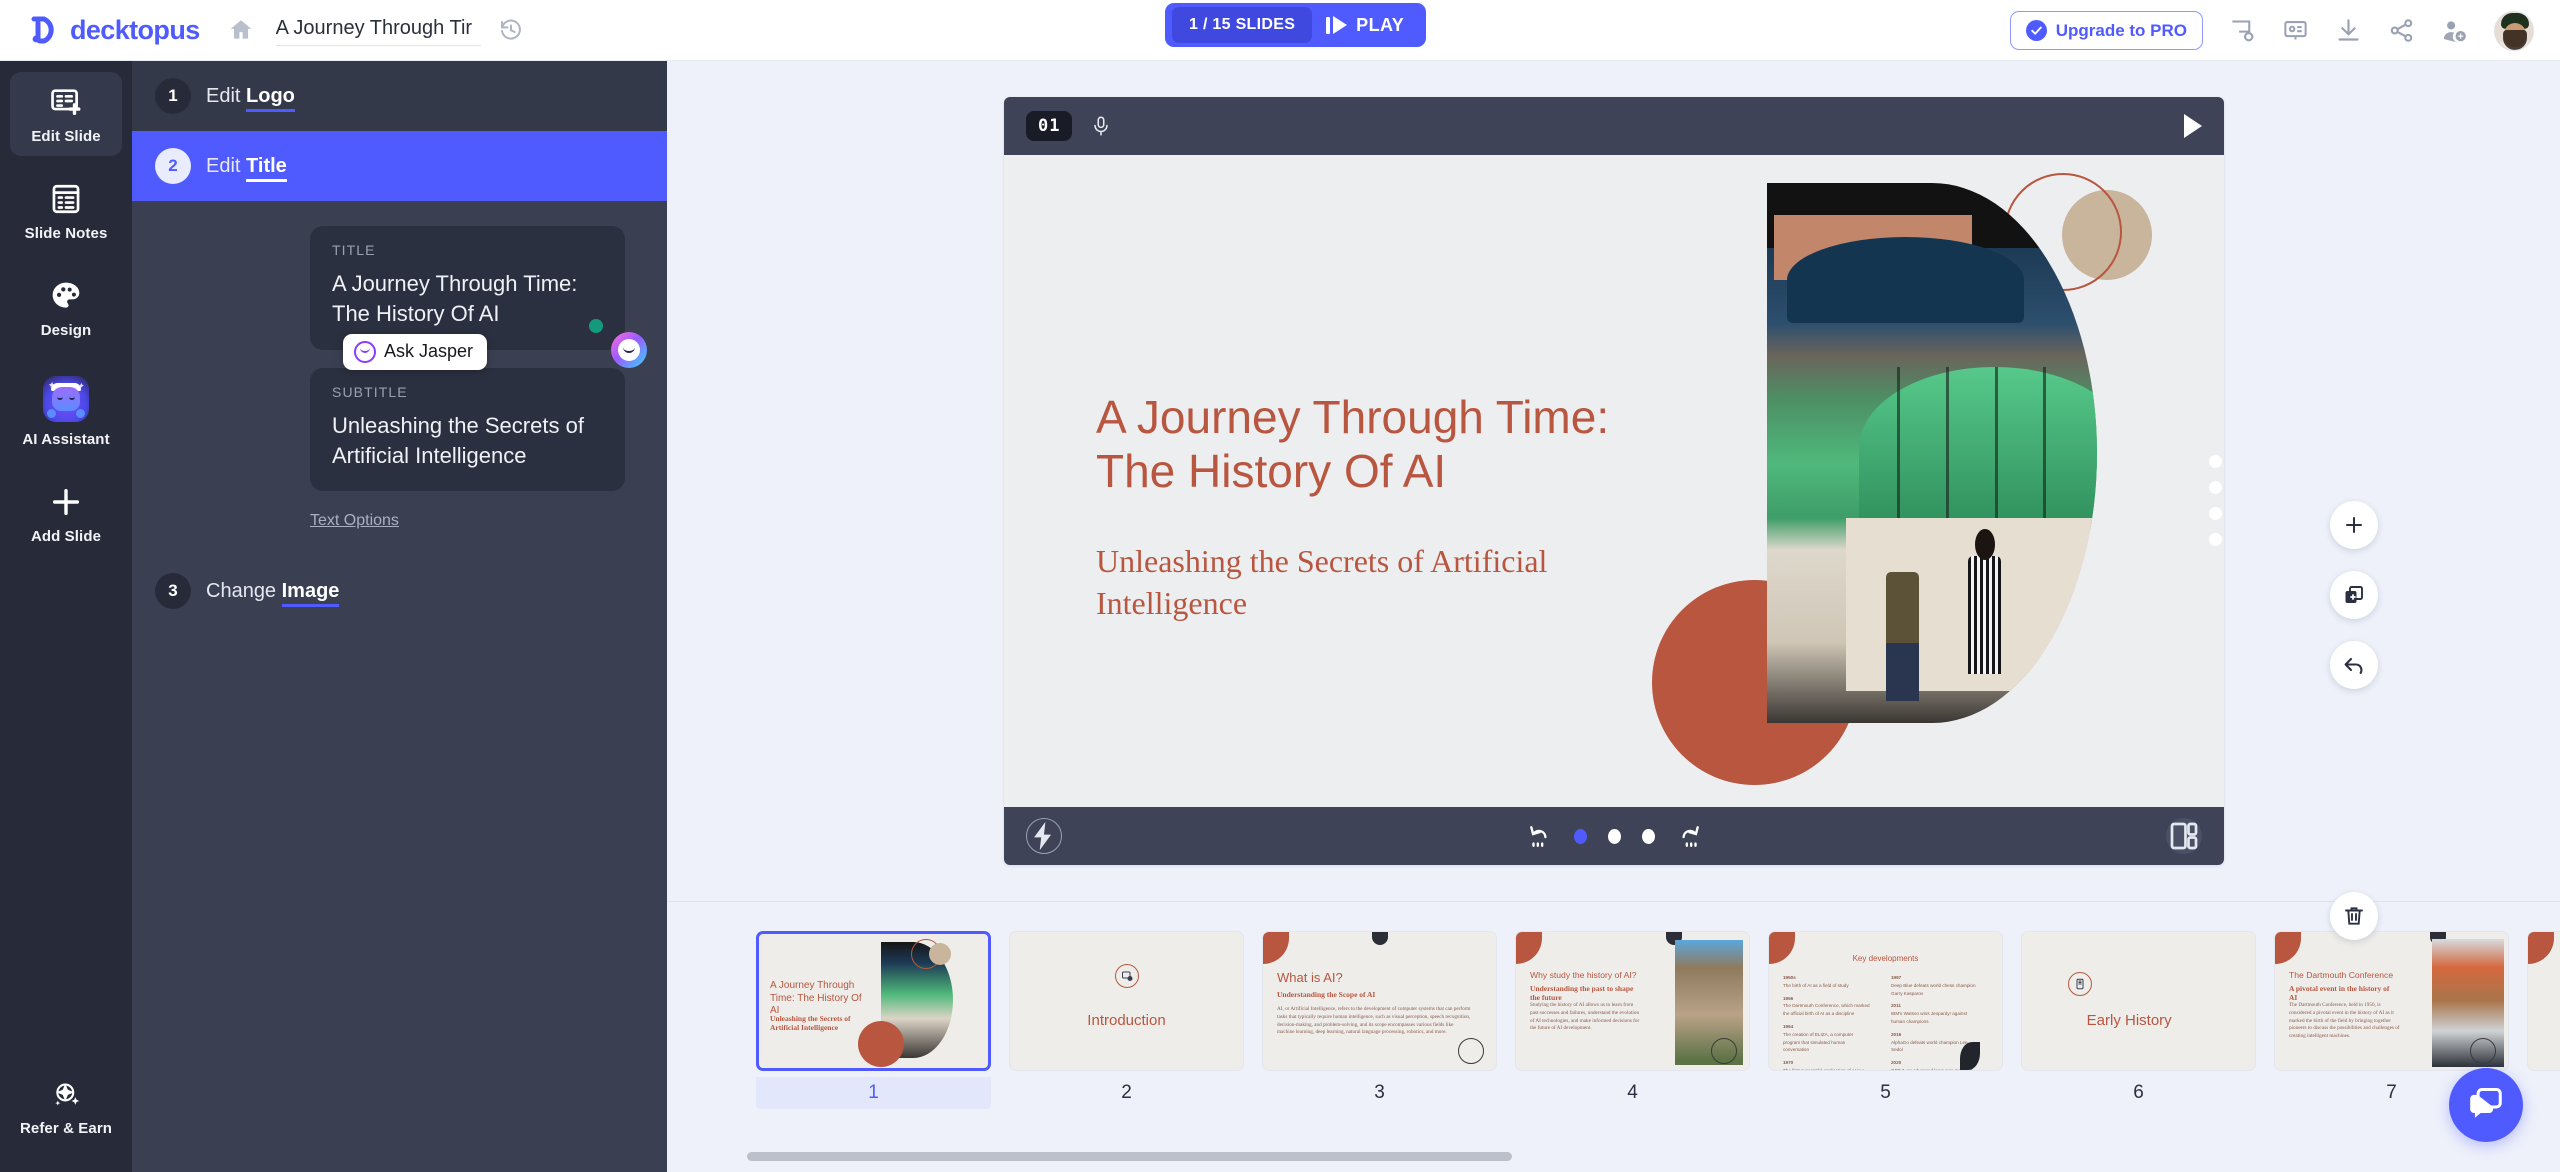 The height and width of the screenshot is (1172, 2560). Describe the element at coordinates (2193, 126) in the screenshot. I see `stage-play-icon` at that location.